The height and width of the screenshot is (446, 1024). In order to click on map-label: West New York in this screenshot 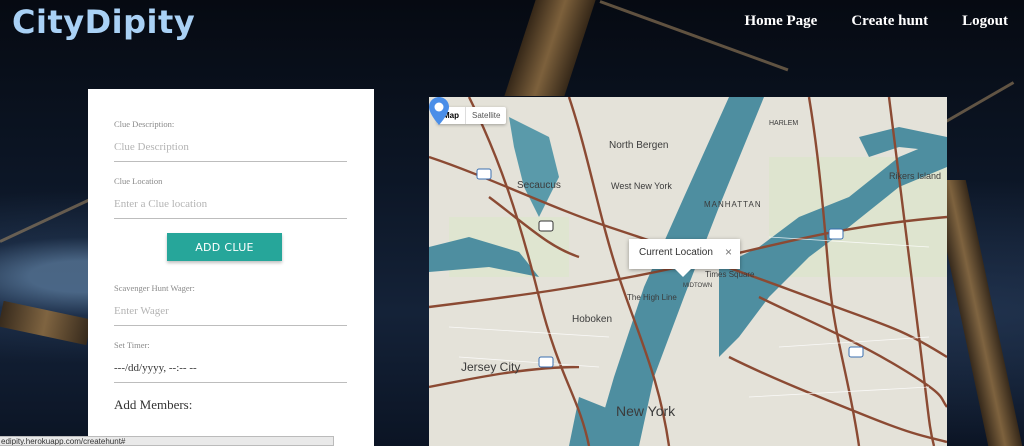, I will do `click(641, 186)`.